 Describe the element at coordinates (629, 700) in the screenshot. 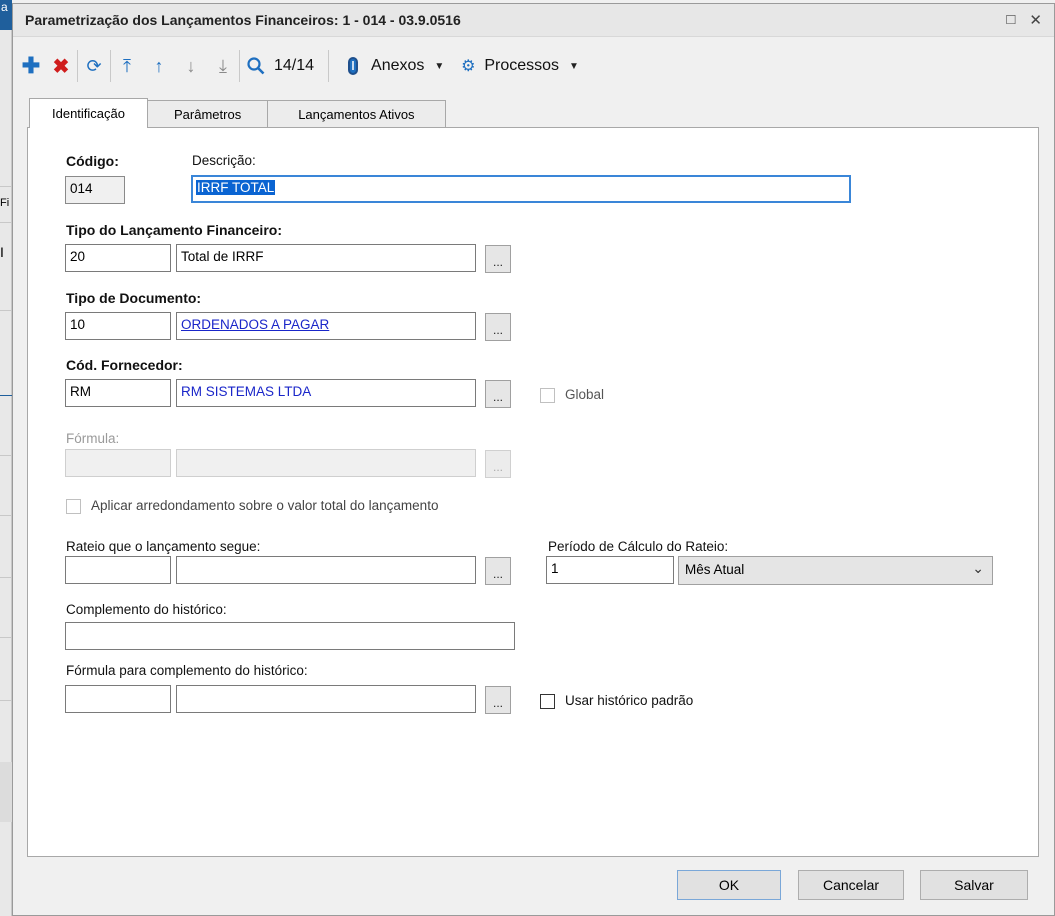

I see `usar-historico-label: Usar histórico padrão` at that location.